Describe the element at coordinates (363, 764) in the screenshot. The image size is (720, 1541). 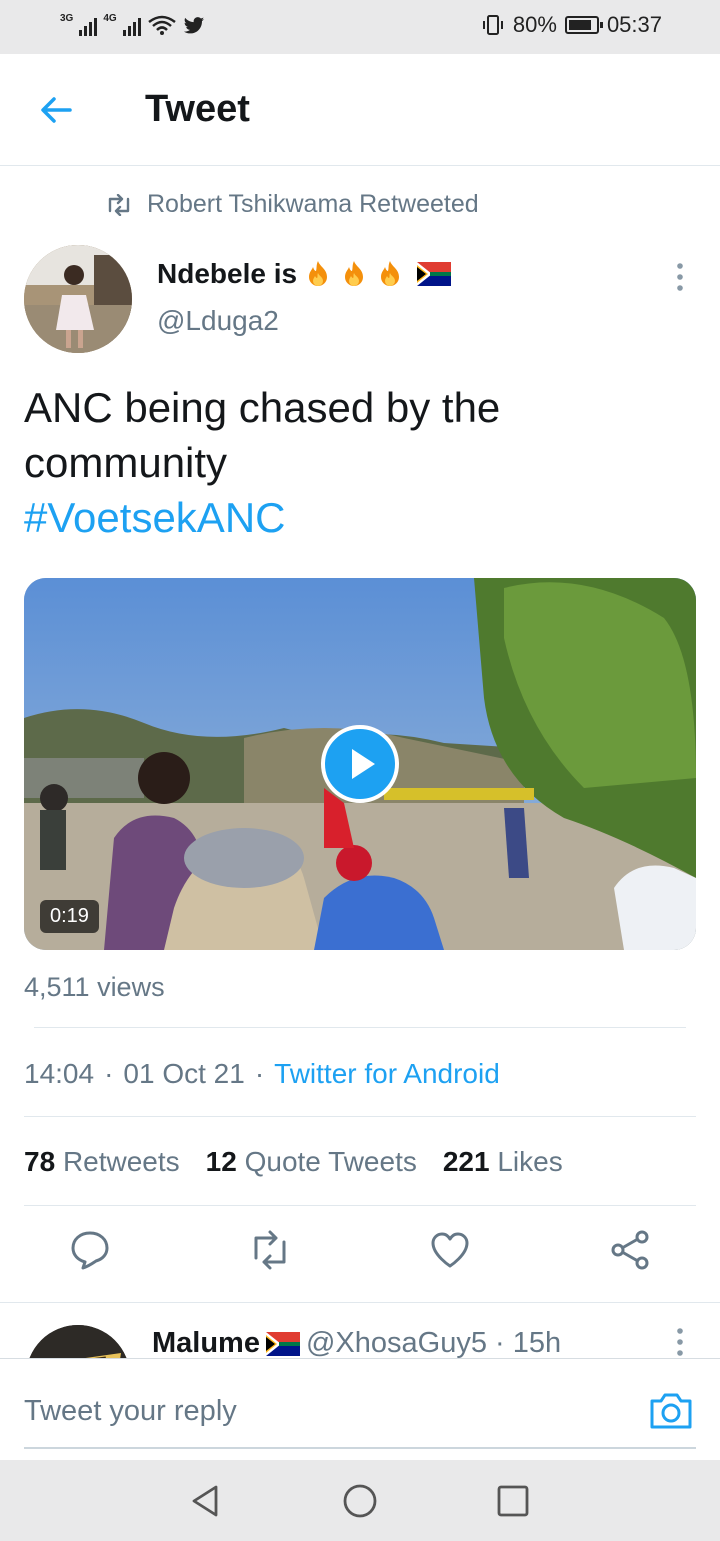
I see `play-icon` at that location.